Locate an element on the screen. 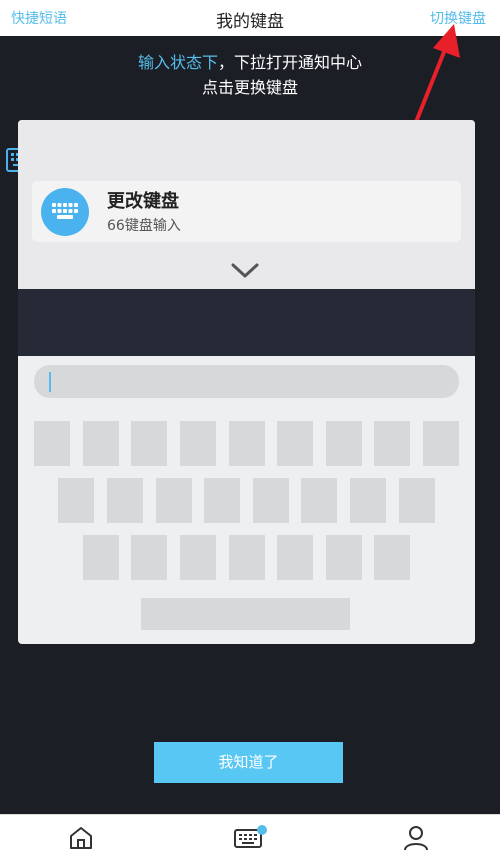 This screenshot has width=500, height=861. got-it-button: 我知道了 is located at coordinates (248, 762).